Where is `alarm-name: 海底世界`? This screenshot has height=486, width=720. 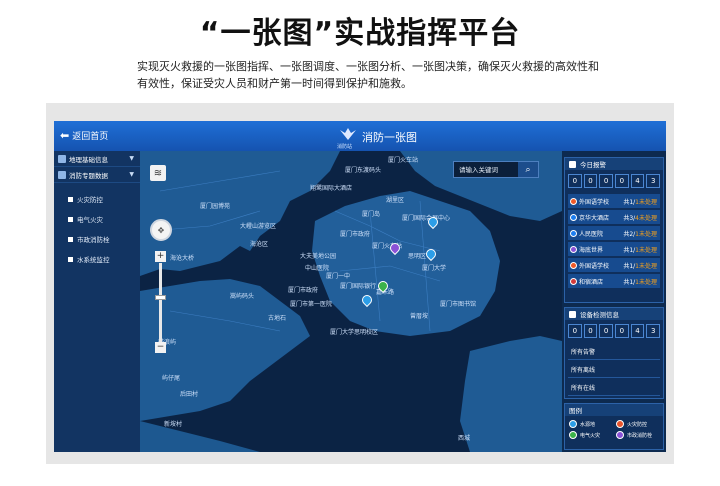
alarm-name: 海底世界 is located at coordinates (591, 250).